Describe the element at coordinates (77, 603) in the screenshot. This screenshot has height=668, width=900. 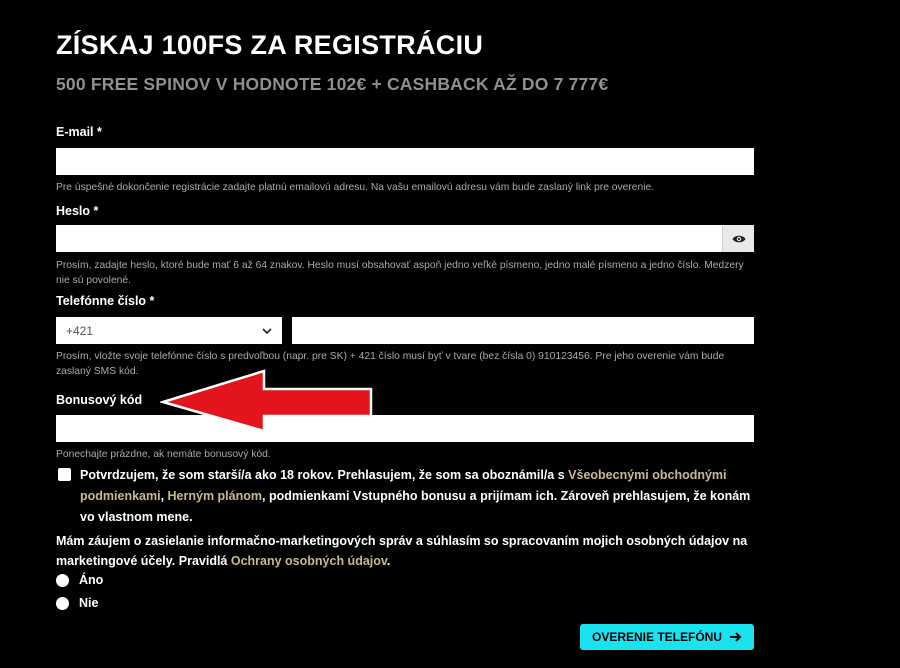
I see `marketing-no-option: Nie` at that location.